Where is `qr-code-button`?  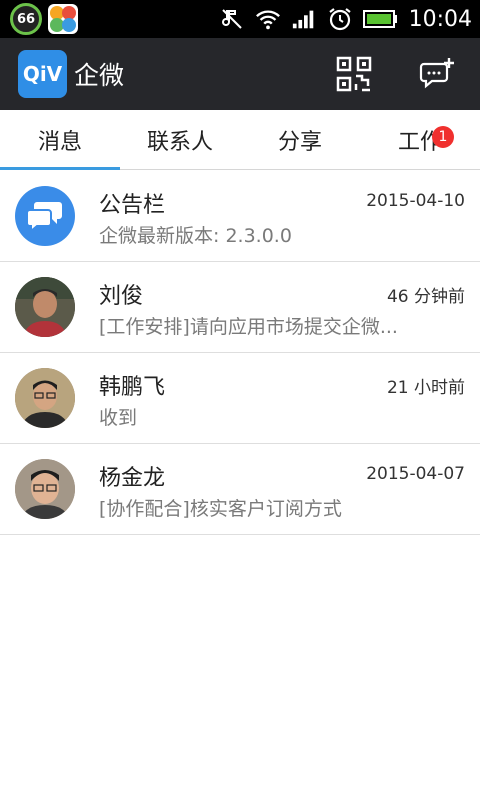 qr-code-button is located at coordinates (354, 74).